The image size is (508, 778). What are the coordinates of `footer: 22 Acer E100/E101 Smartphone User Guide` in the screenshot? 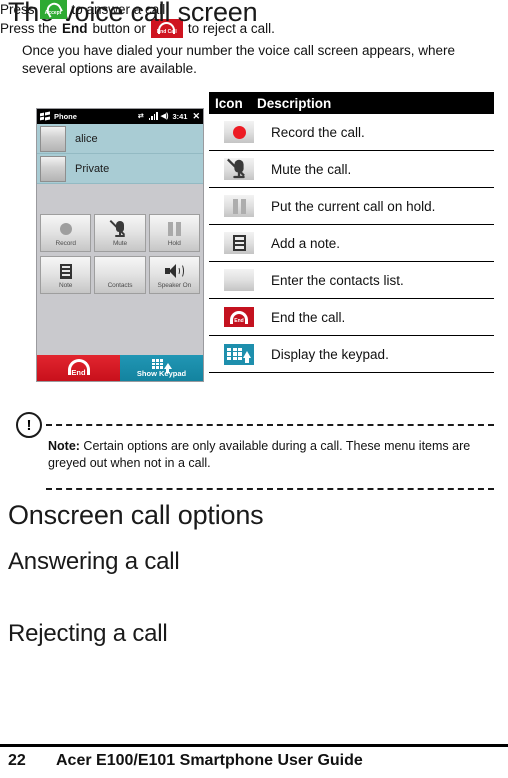 It's located at (255, 761).